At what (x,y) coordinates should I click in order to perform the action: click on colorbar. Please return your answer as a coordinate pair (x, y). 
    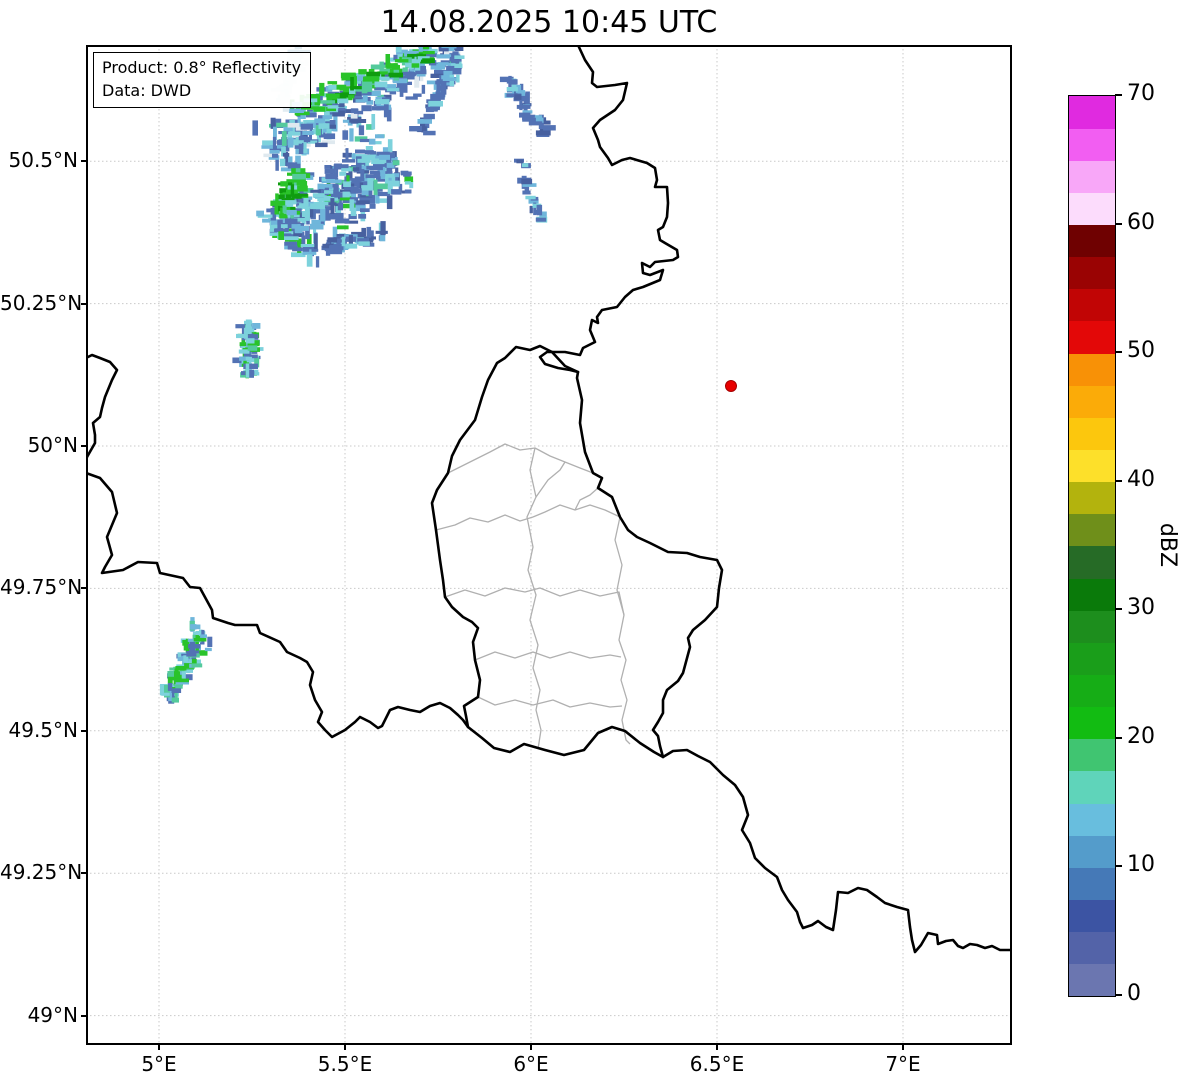
    Looking at the image, I should click on (1092, 546).